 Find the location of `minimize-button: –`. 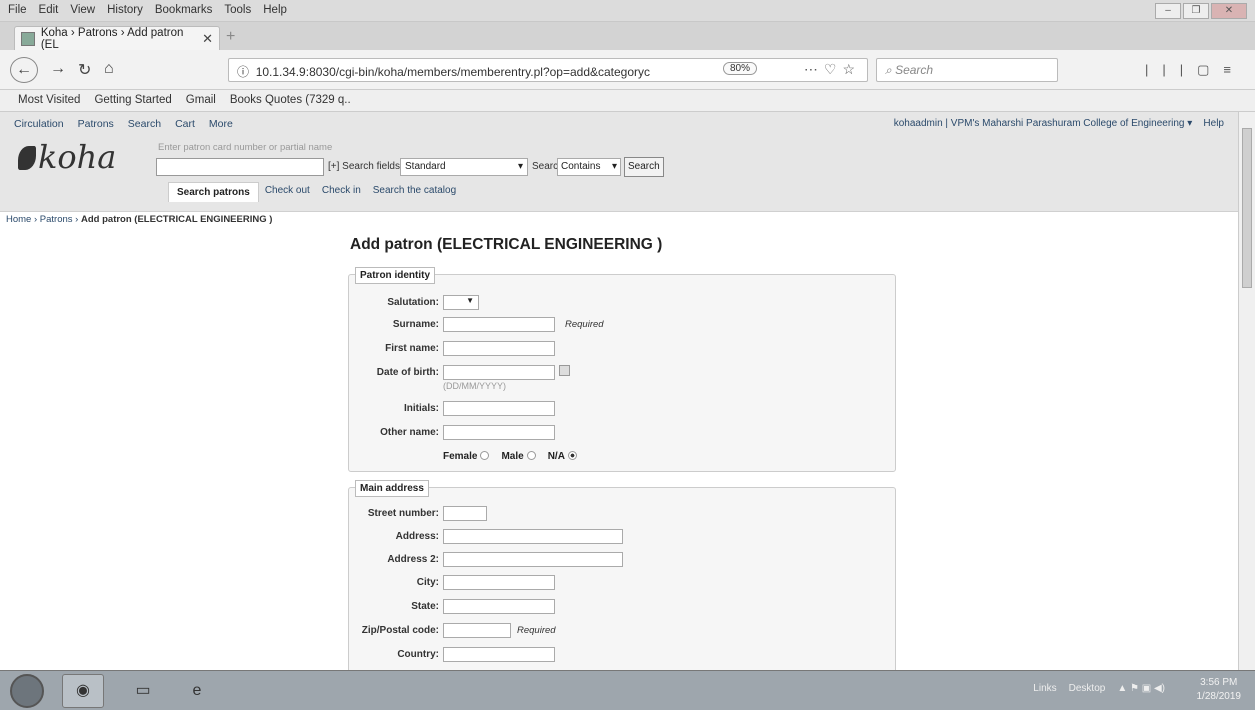

minimize-button: – is located at coordinates (1168, 11).